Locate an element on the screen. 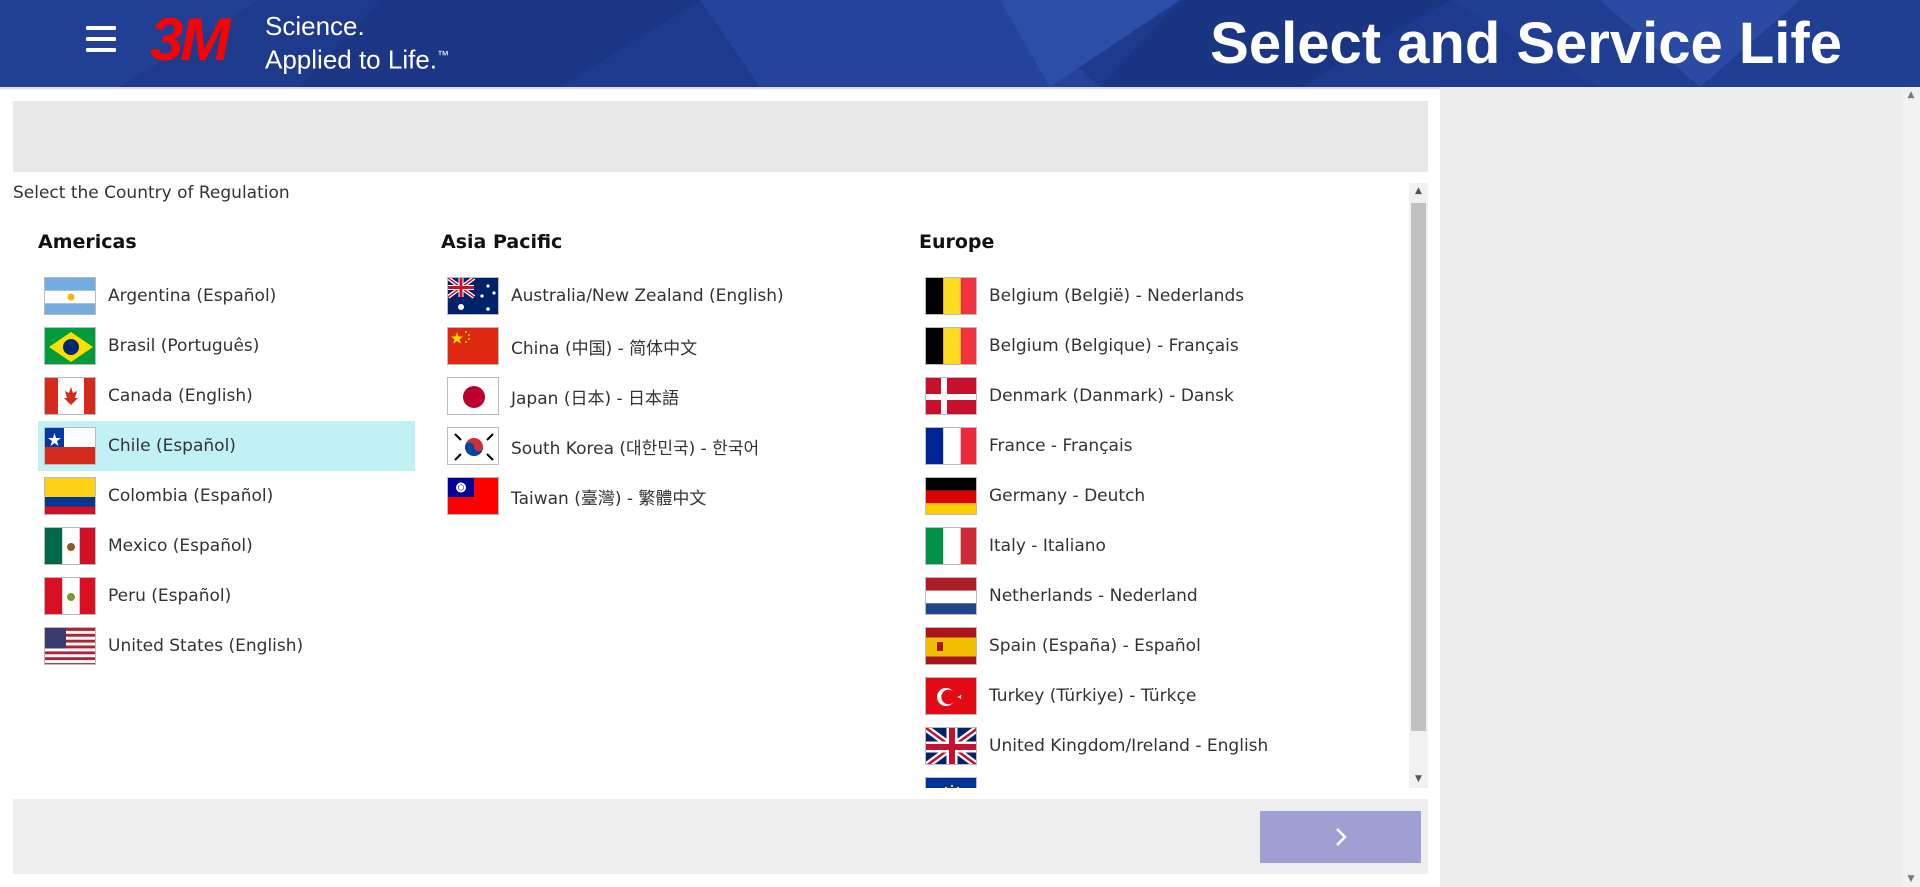 This screenshot has height=887, width=1920. country-option: Belgium (België) - Nederlands is located at coordinates (1107, 296).